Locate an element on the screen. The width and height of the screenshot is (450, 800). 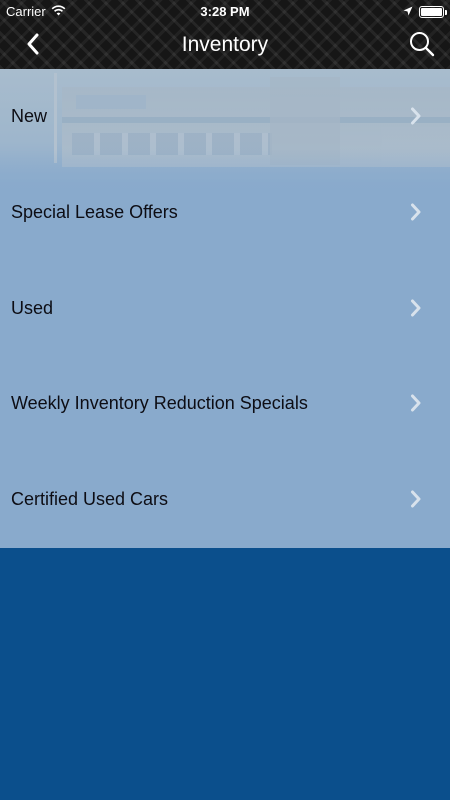
app-header: Carrier 3:28 PM Inventory is located at coordinates (225, 34).